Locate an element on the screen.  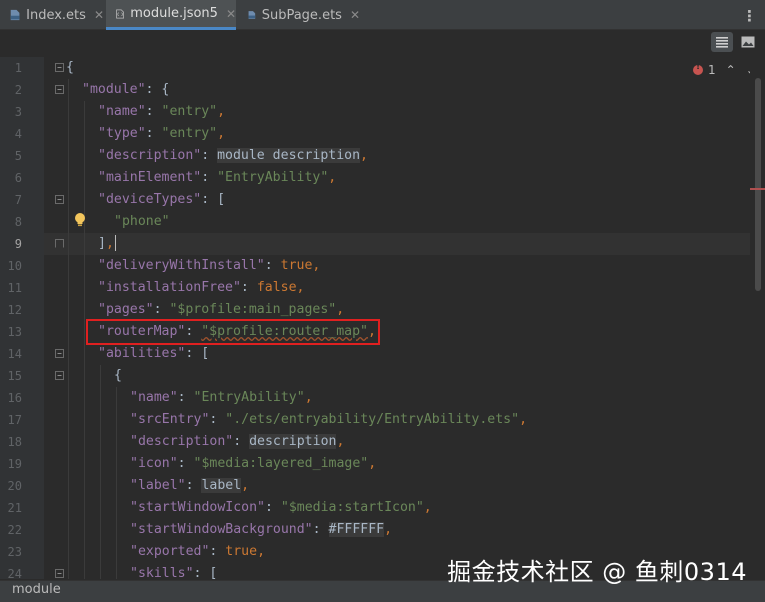
watermark-text: 掘金技术社区 @ 鱼刺0314 is located at coordinates (597, 572).